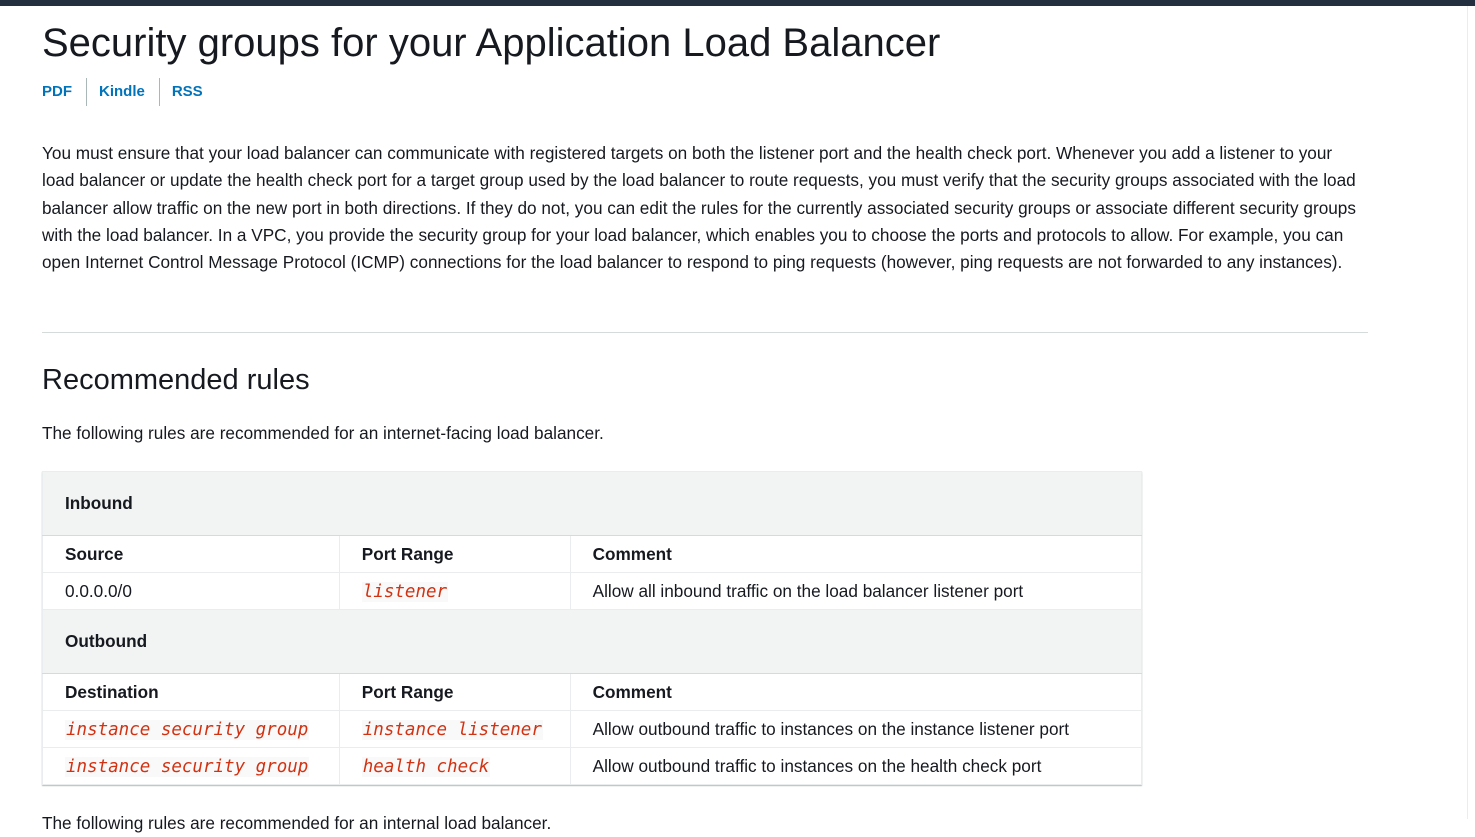  What do you see at coordinates (705, 332) in the screenshot?
I see `section-divider` at bounding box center [705, 332].